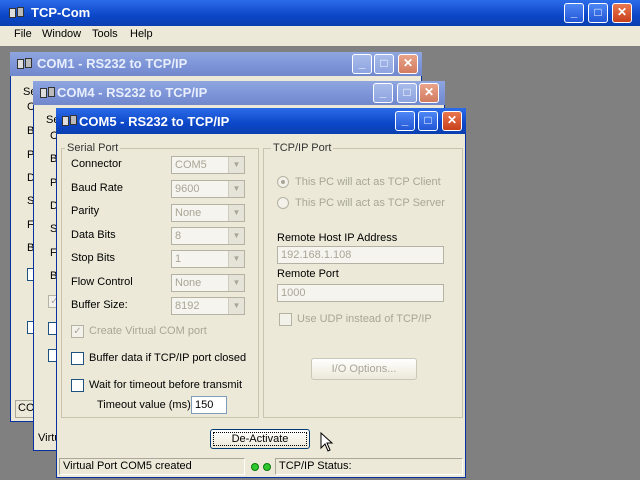  Describe the element at coordinates (191, 165) in the screenshot. I see `connector-value: COM5` at that location.